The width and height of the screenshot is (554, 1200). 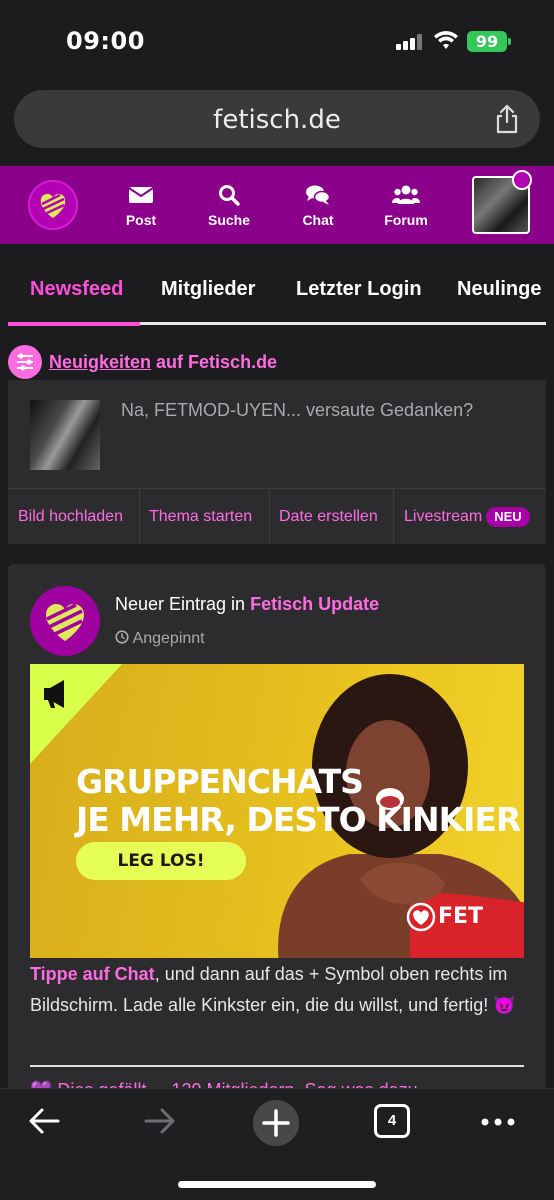 I want to click on nav-suche: Suche, so click(x=229, y=206).